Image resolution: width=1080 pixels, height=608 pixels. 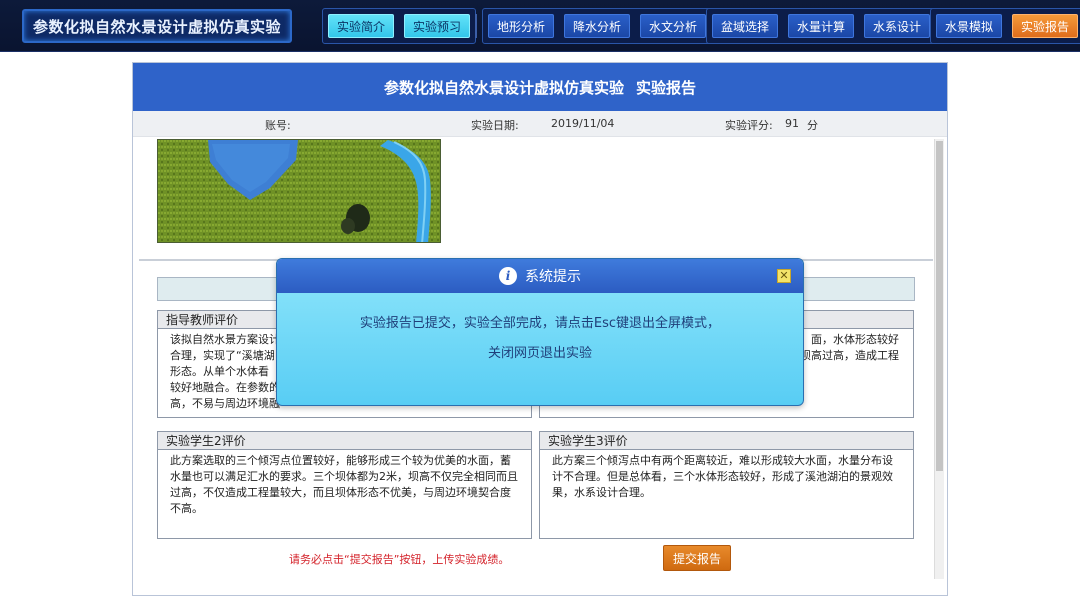 What do you see at coordinates (437, 26) in the screenshot?
I see `nav-preview-button: 实验预习` at bounding box center [437, 26].